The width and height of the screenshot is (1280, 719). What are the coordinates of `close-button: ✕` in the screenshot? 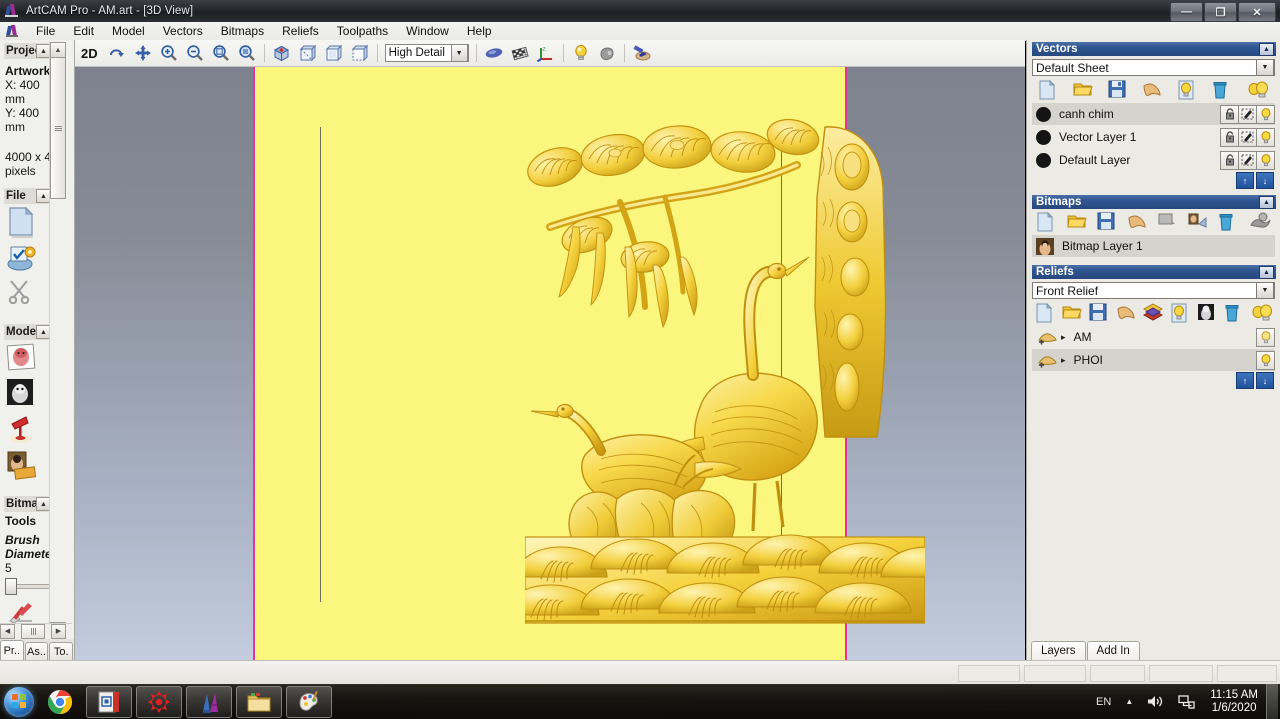 It's located at (1257, 12).